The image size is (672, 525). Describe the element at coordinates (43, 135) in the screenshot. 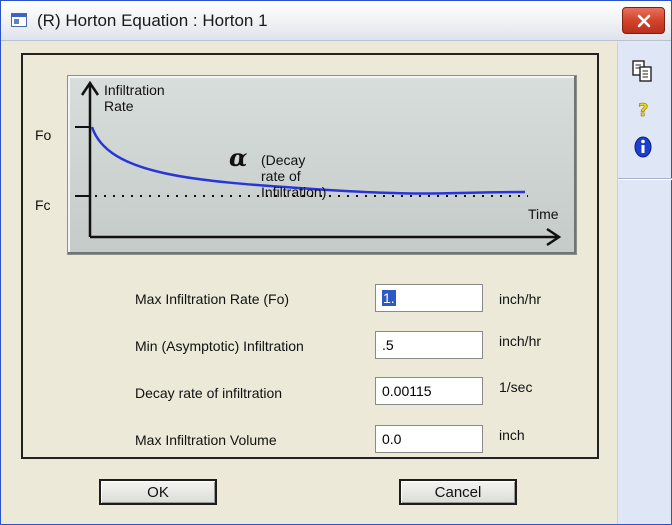

I see `fo-label: Fo` at that location.